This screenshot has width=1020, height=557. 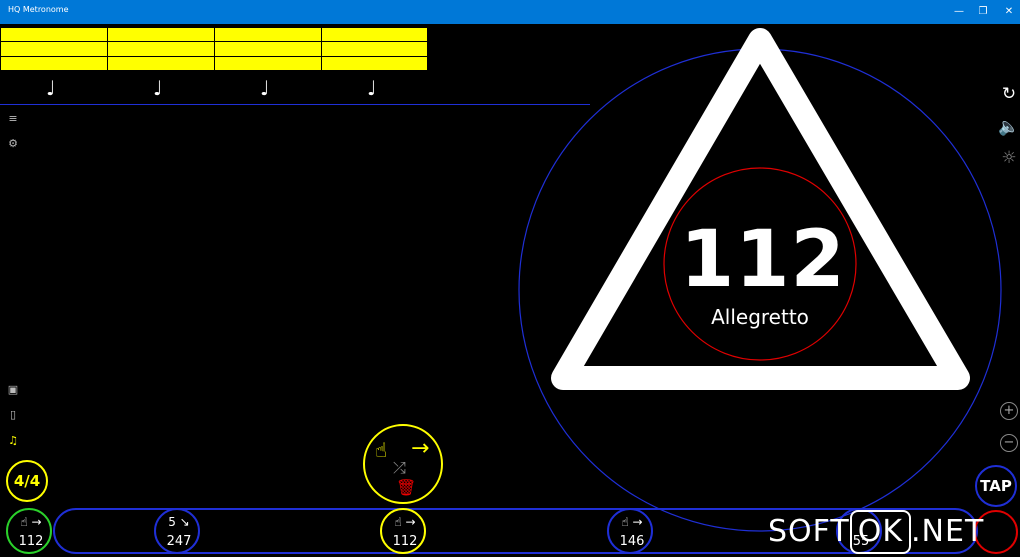 What do you see at coordinates (399, 468) in the screenshot?
I see `shuffle-icon: ⤮` at bounding box center [399, 468].